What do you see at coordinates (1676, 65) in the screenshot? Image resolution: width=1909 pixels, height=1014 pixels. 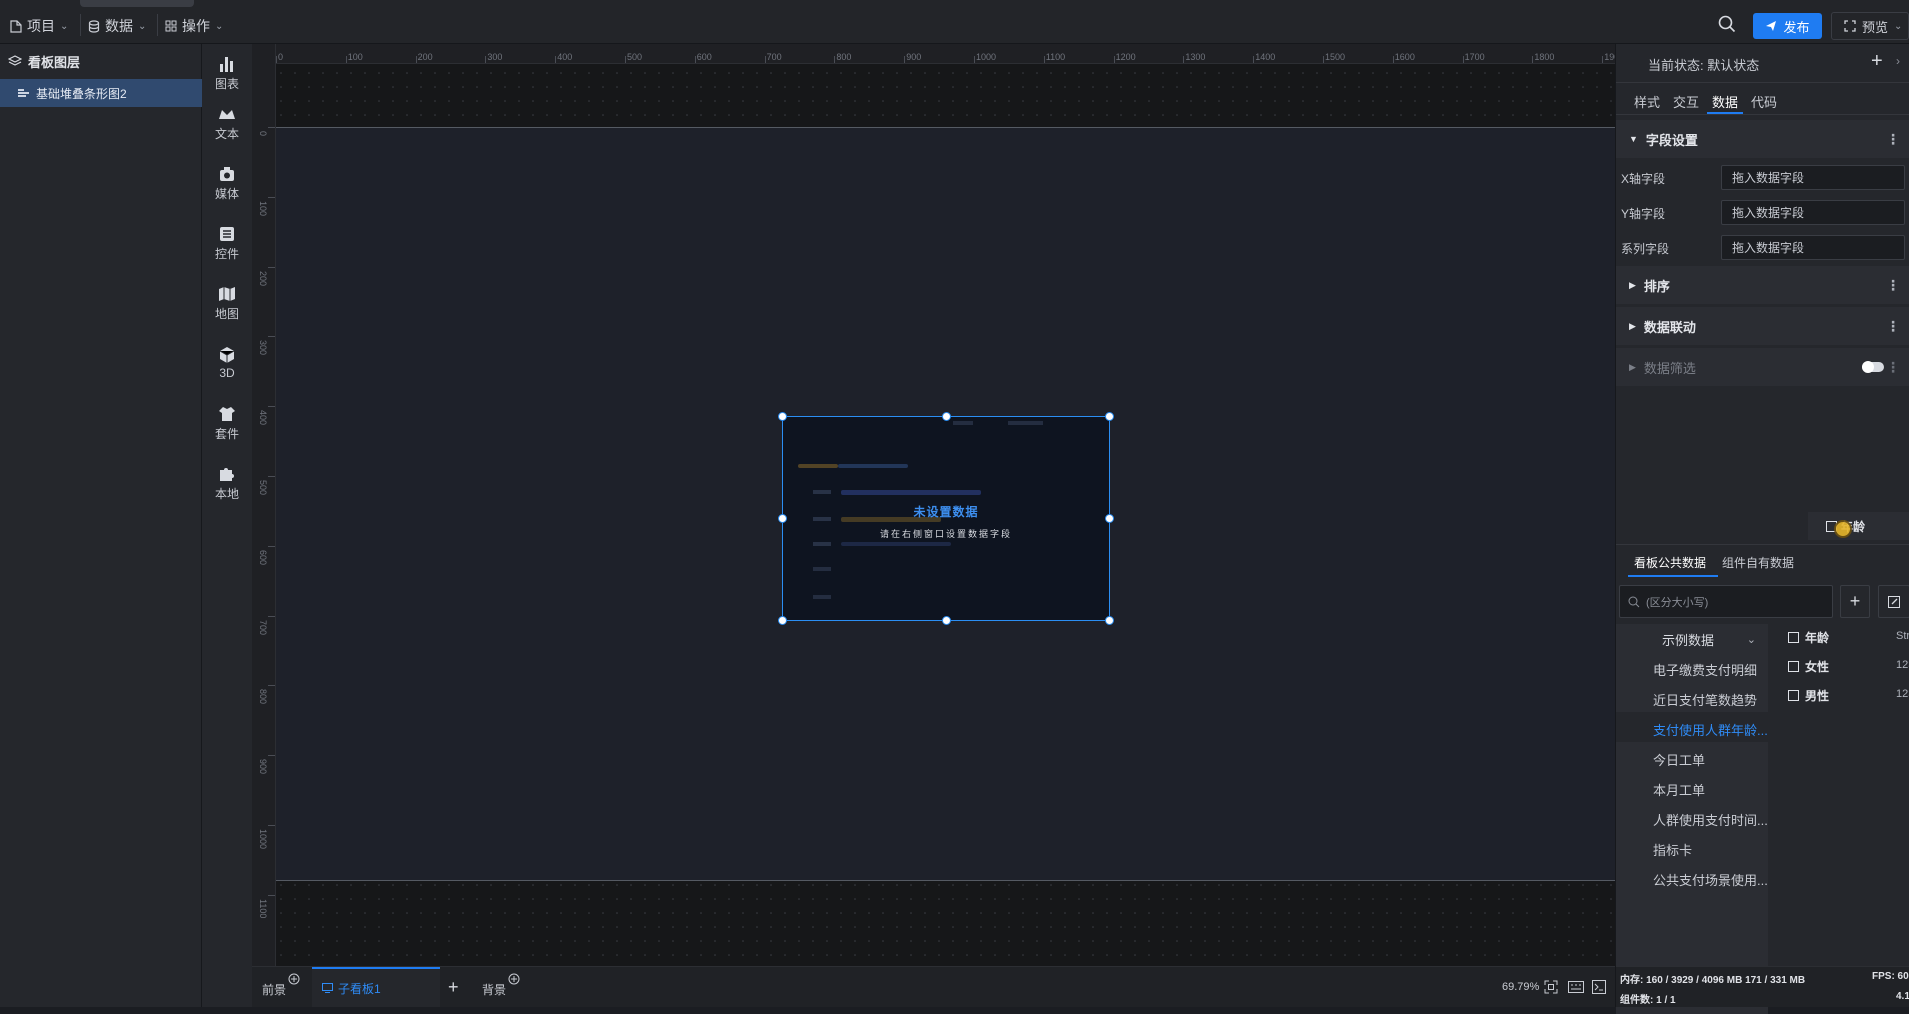 I see `current-state-label: 当前状态:` at bounding box center [1676, 65].